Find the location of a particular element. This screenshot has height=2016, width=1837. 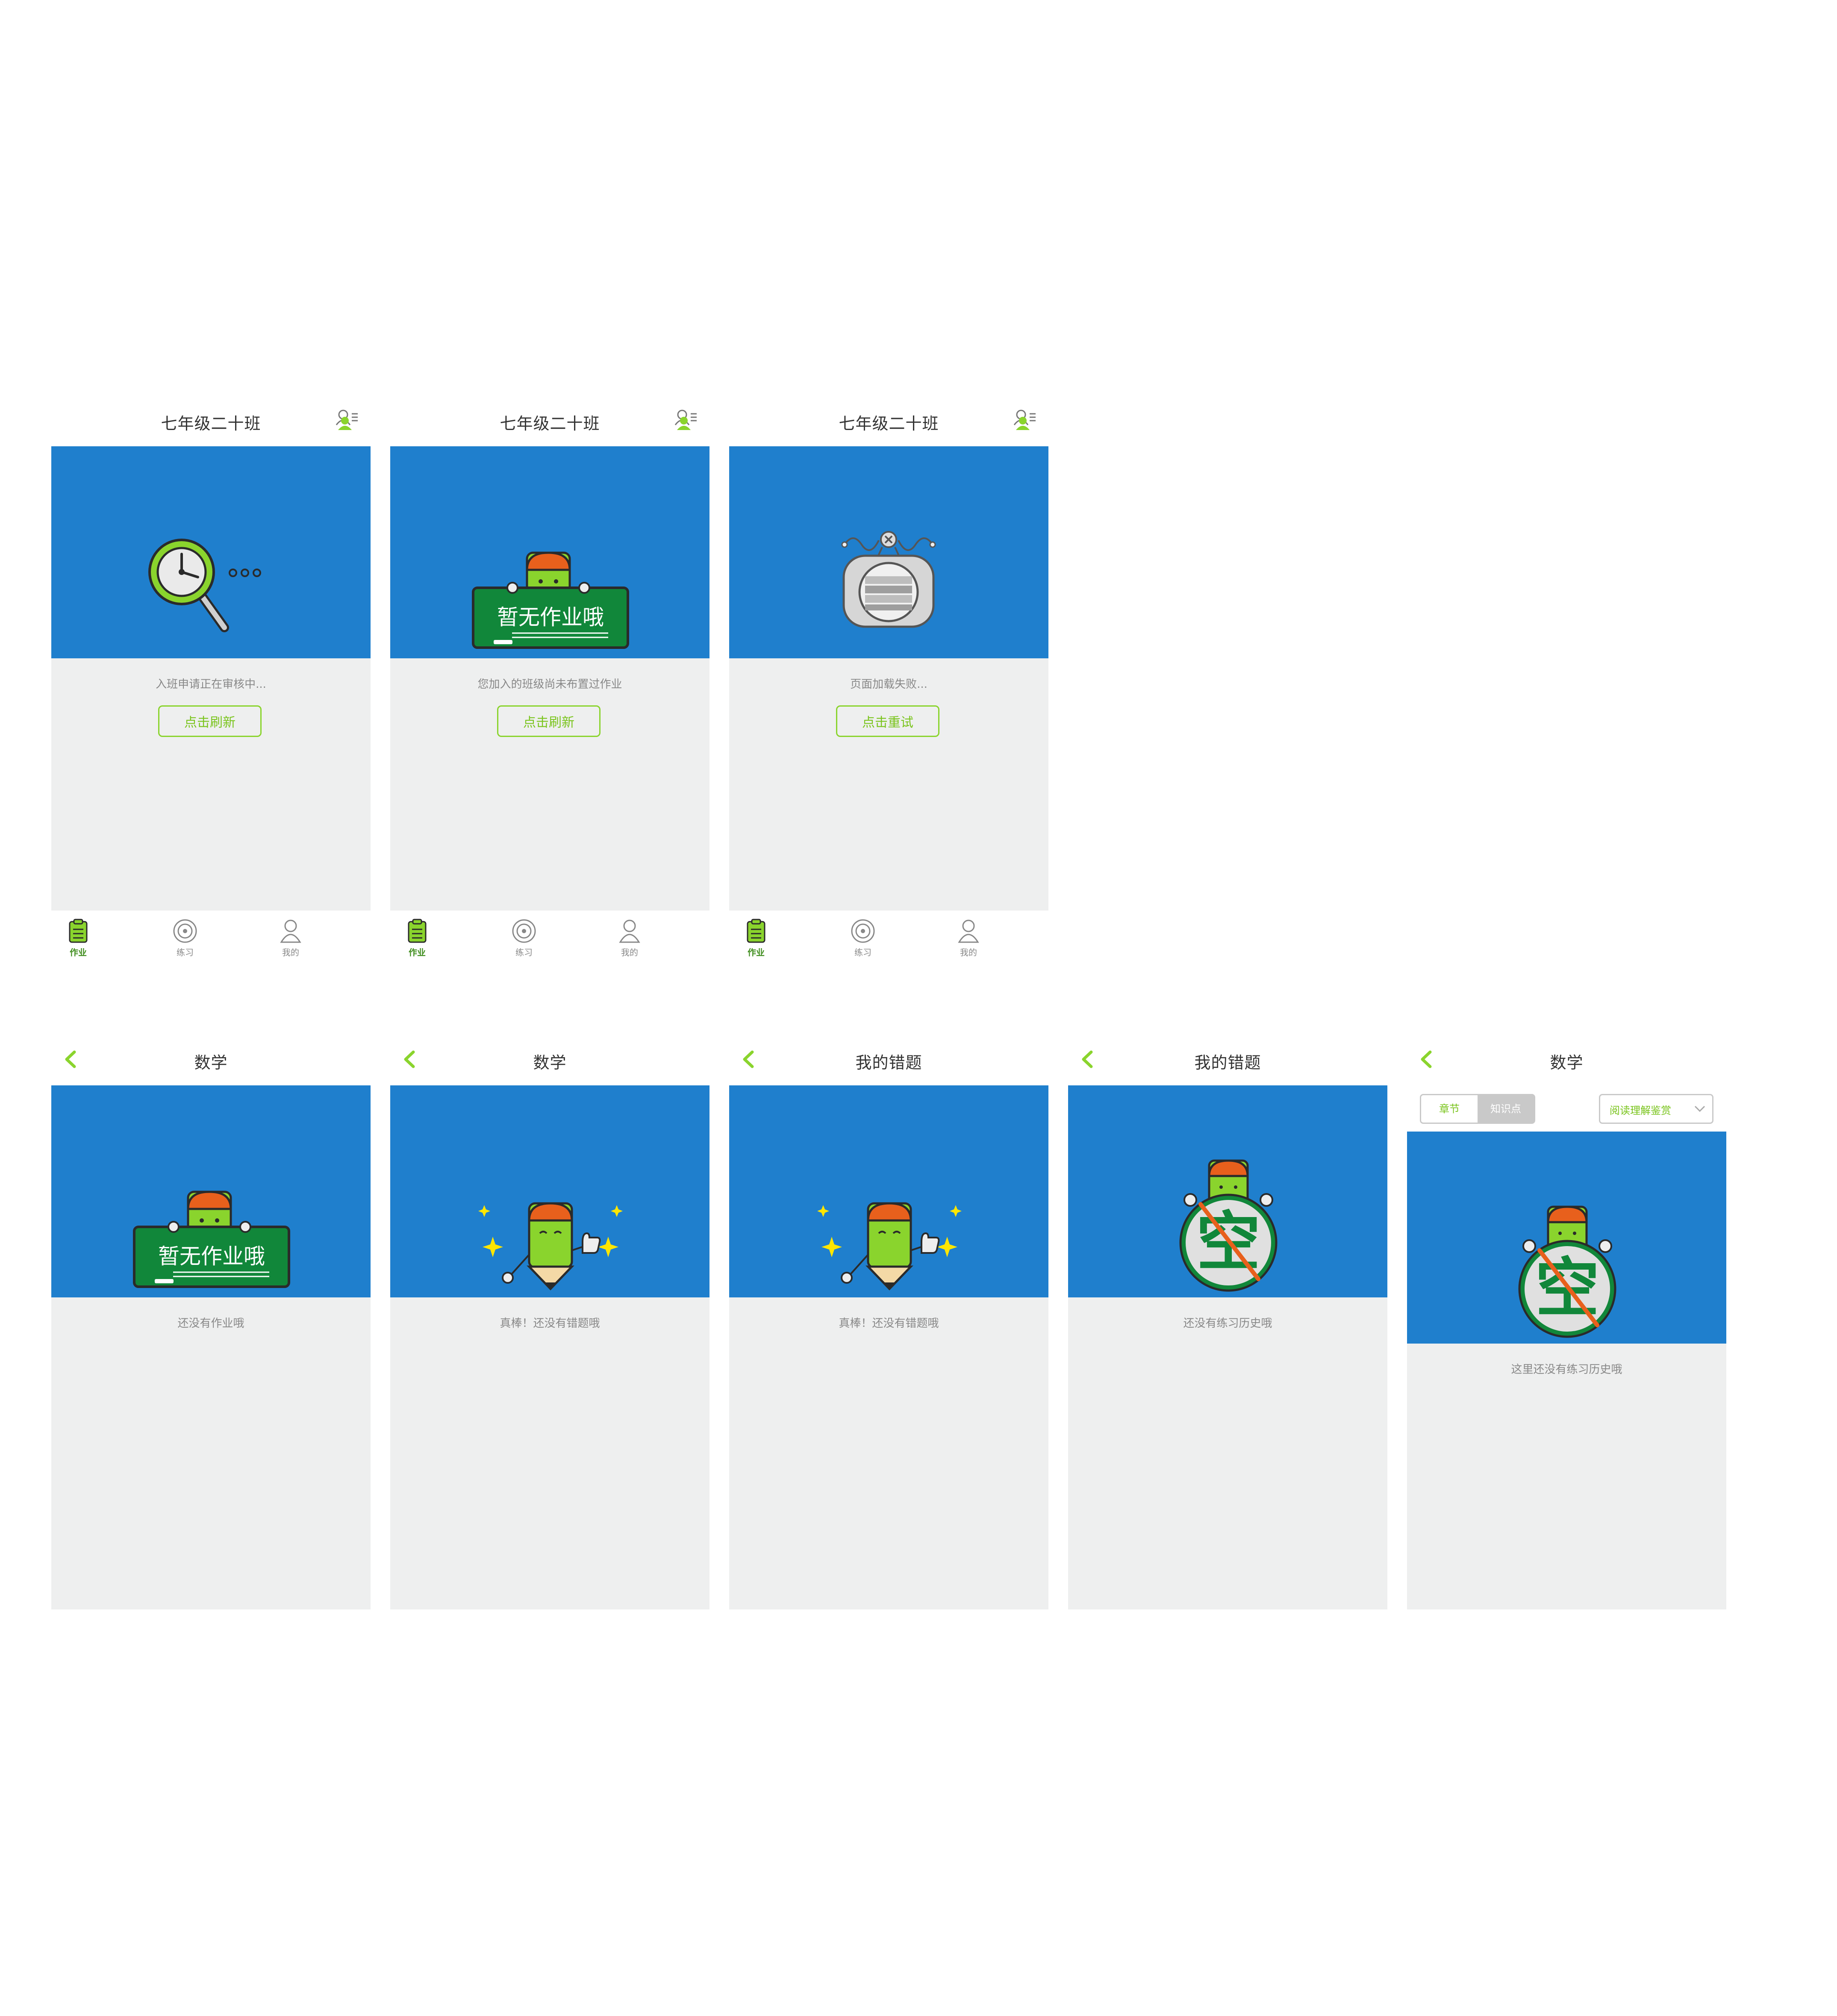

screen-load-failed: 七年级二十班 页面加载失败... 点击重试 作业 练习 我的 is located at coordinates (888, 684).